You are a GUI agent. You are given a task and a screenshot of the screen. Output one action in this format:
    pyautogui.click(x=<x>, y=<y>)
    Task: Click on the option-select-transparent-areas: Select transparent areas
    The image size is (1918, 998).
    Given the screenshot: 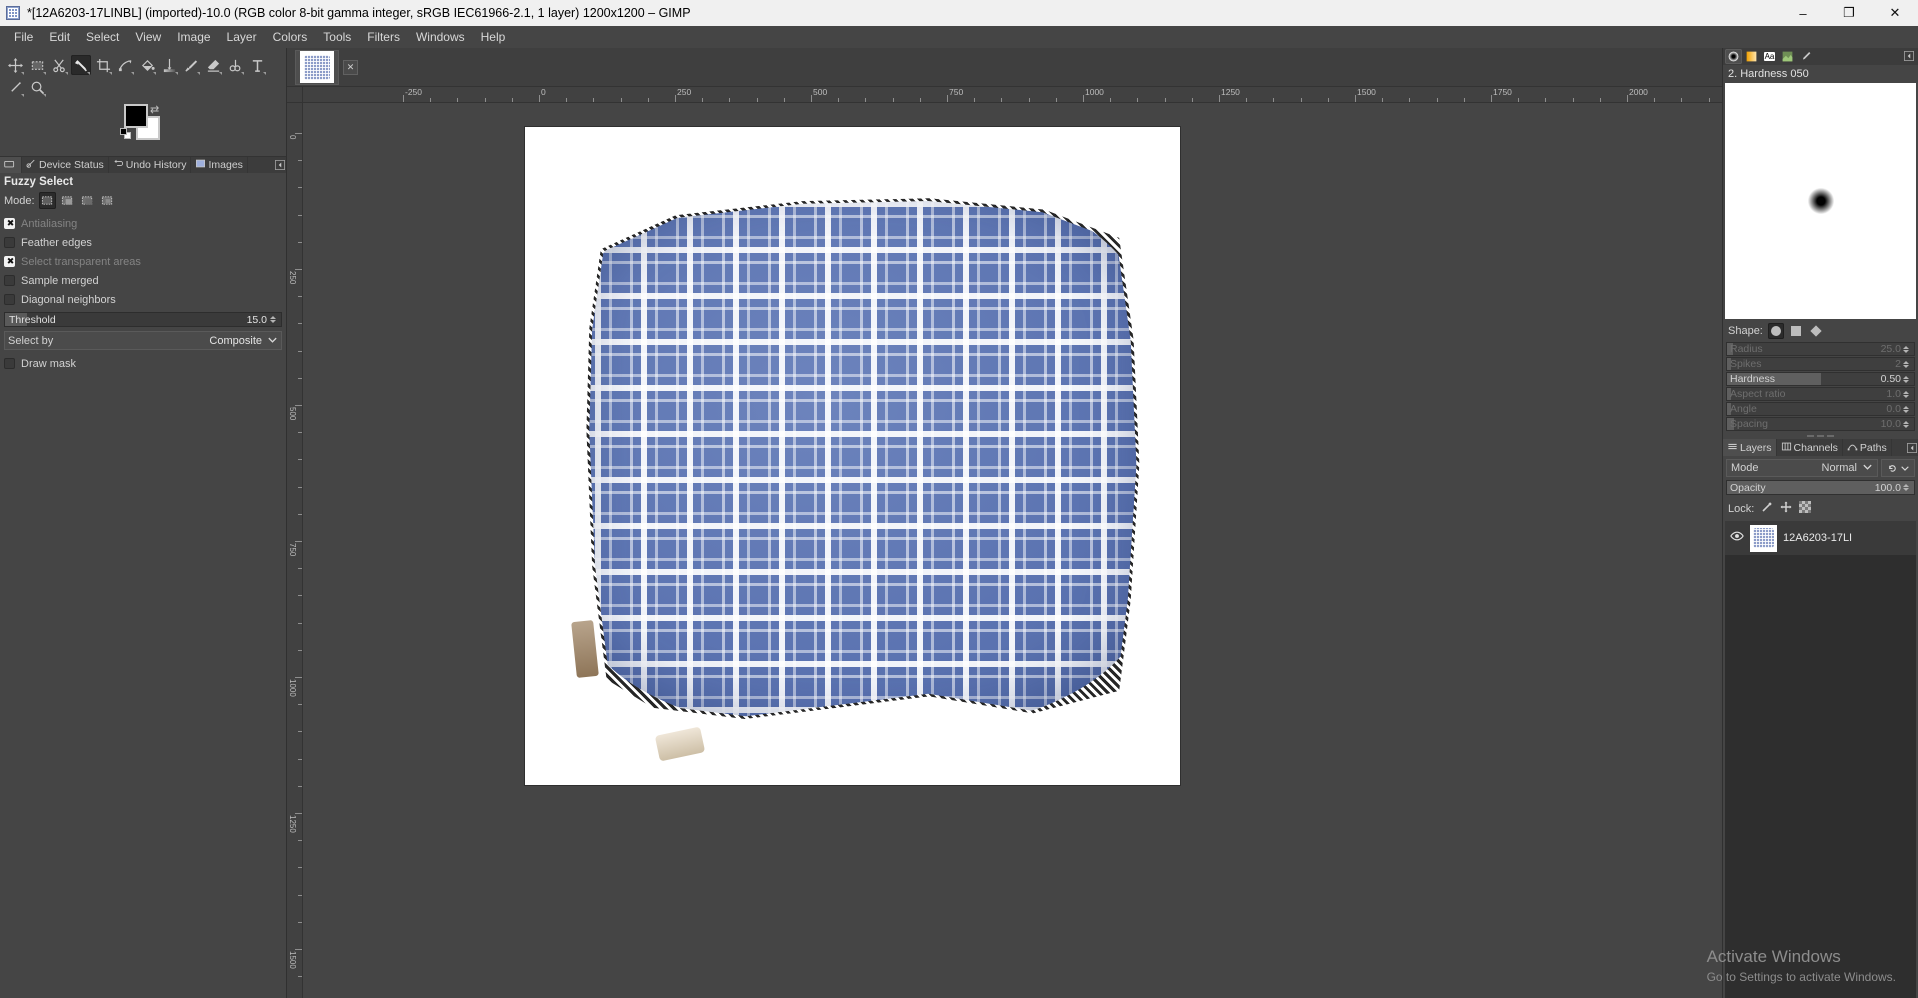 What is the action you would take?
    pyautogui.click(x=143, y=261)
    